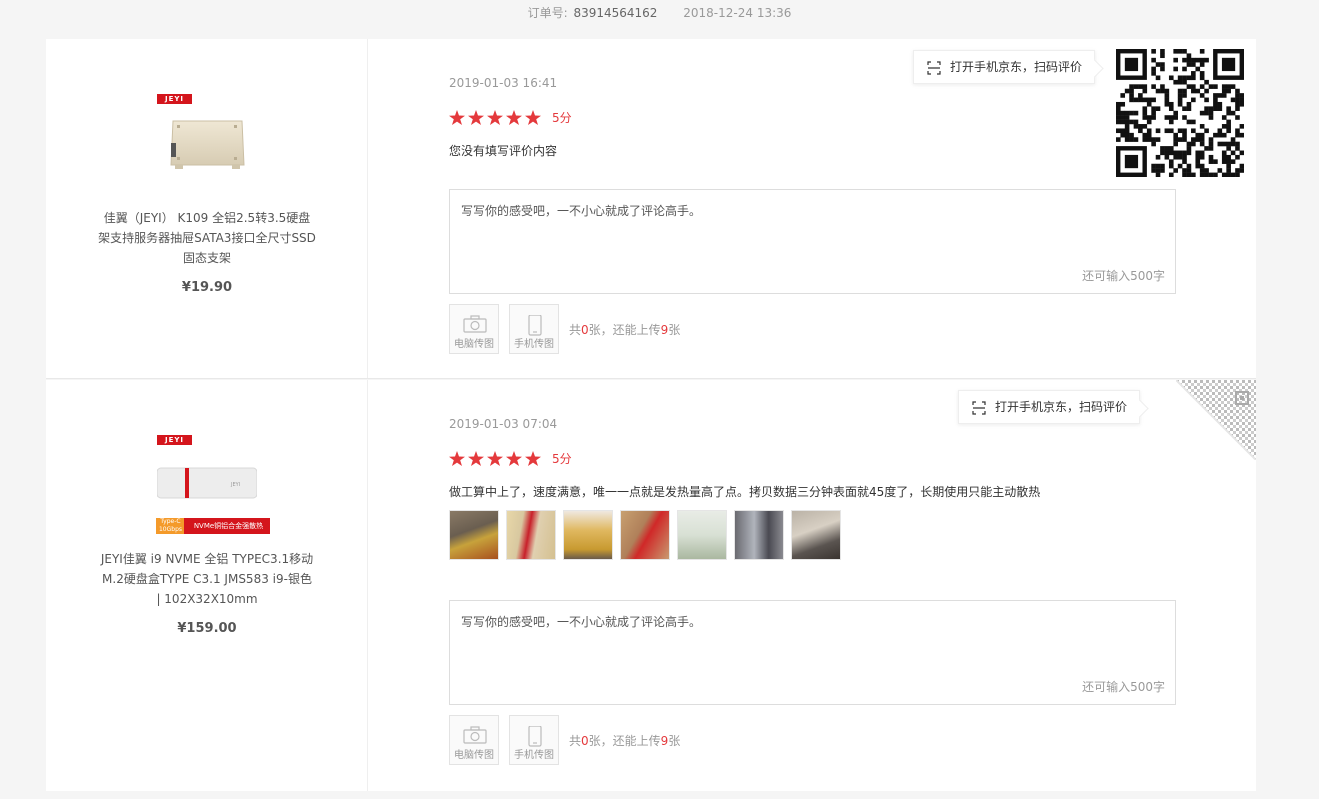 This screenshot has height=799, width=1319. I want to click on qr-corner-icon, so click(1216, 420).